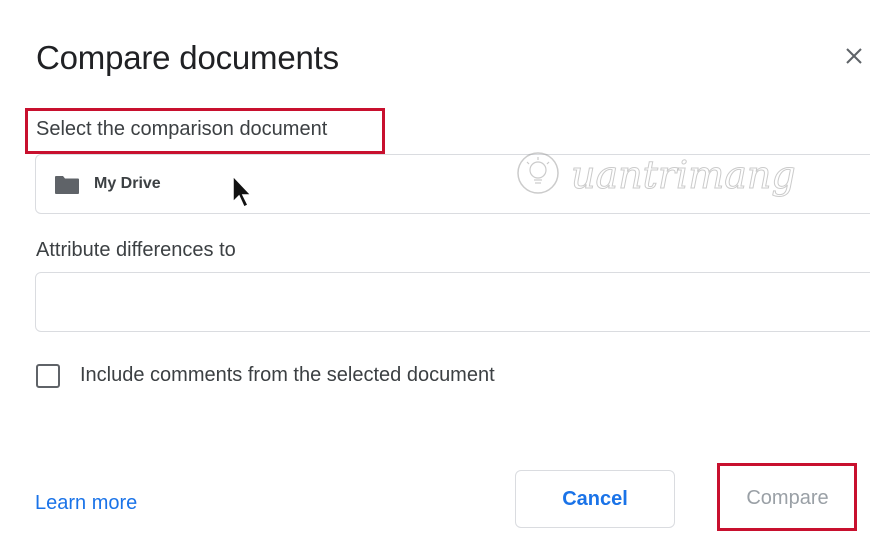  I want to click on close-button, so click(854, 56).